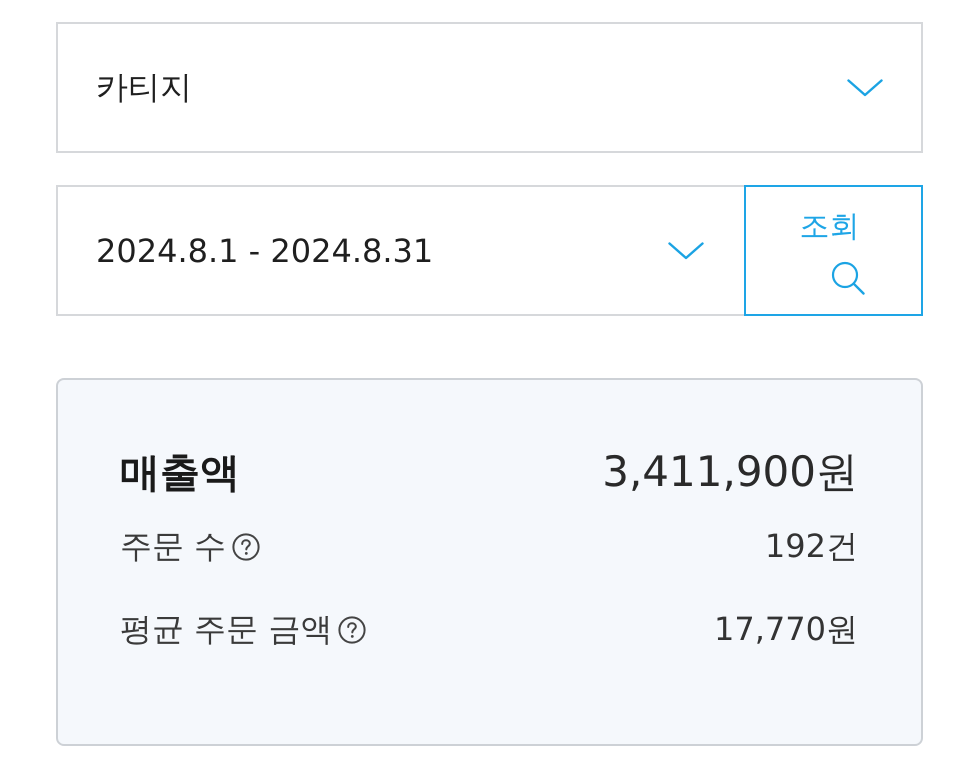  What do you see at coordinates (730, 472) in the screenshot?
I see `sales-total: 3,411,900원` at bounding box center [730, 472].